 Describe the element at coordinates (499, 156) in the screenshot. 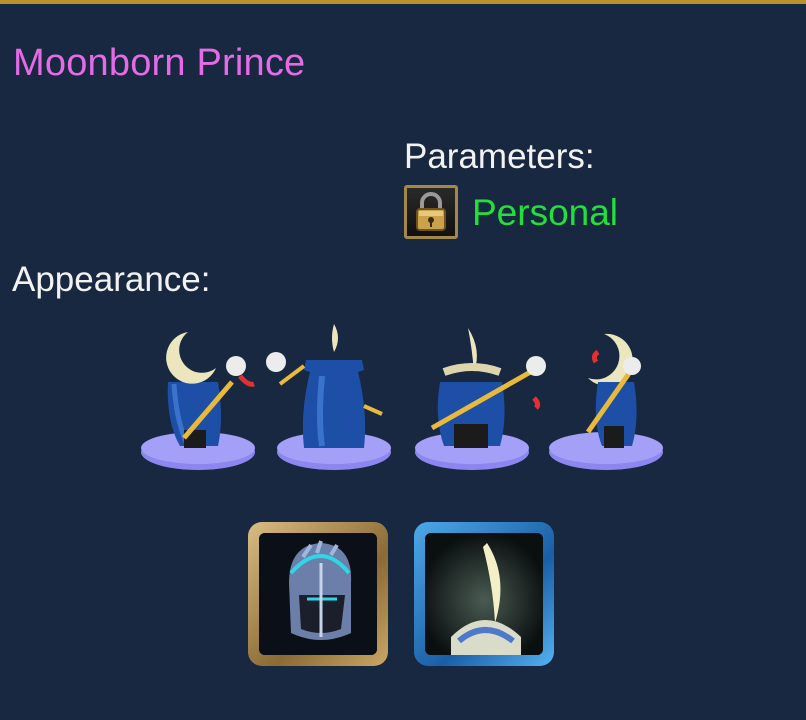

I see `parameters-label: Parameters:` at that location.